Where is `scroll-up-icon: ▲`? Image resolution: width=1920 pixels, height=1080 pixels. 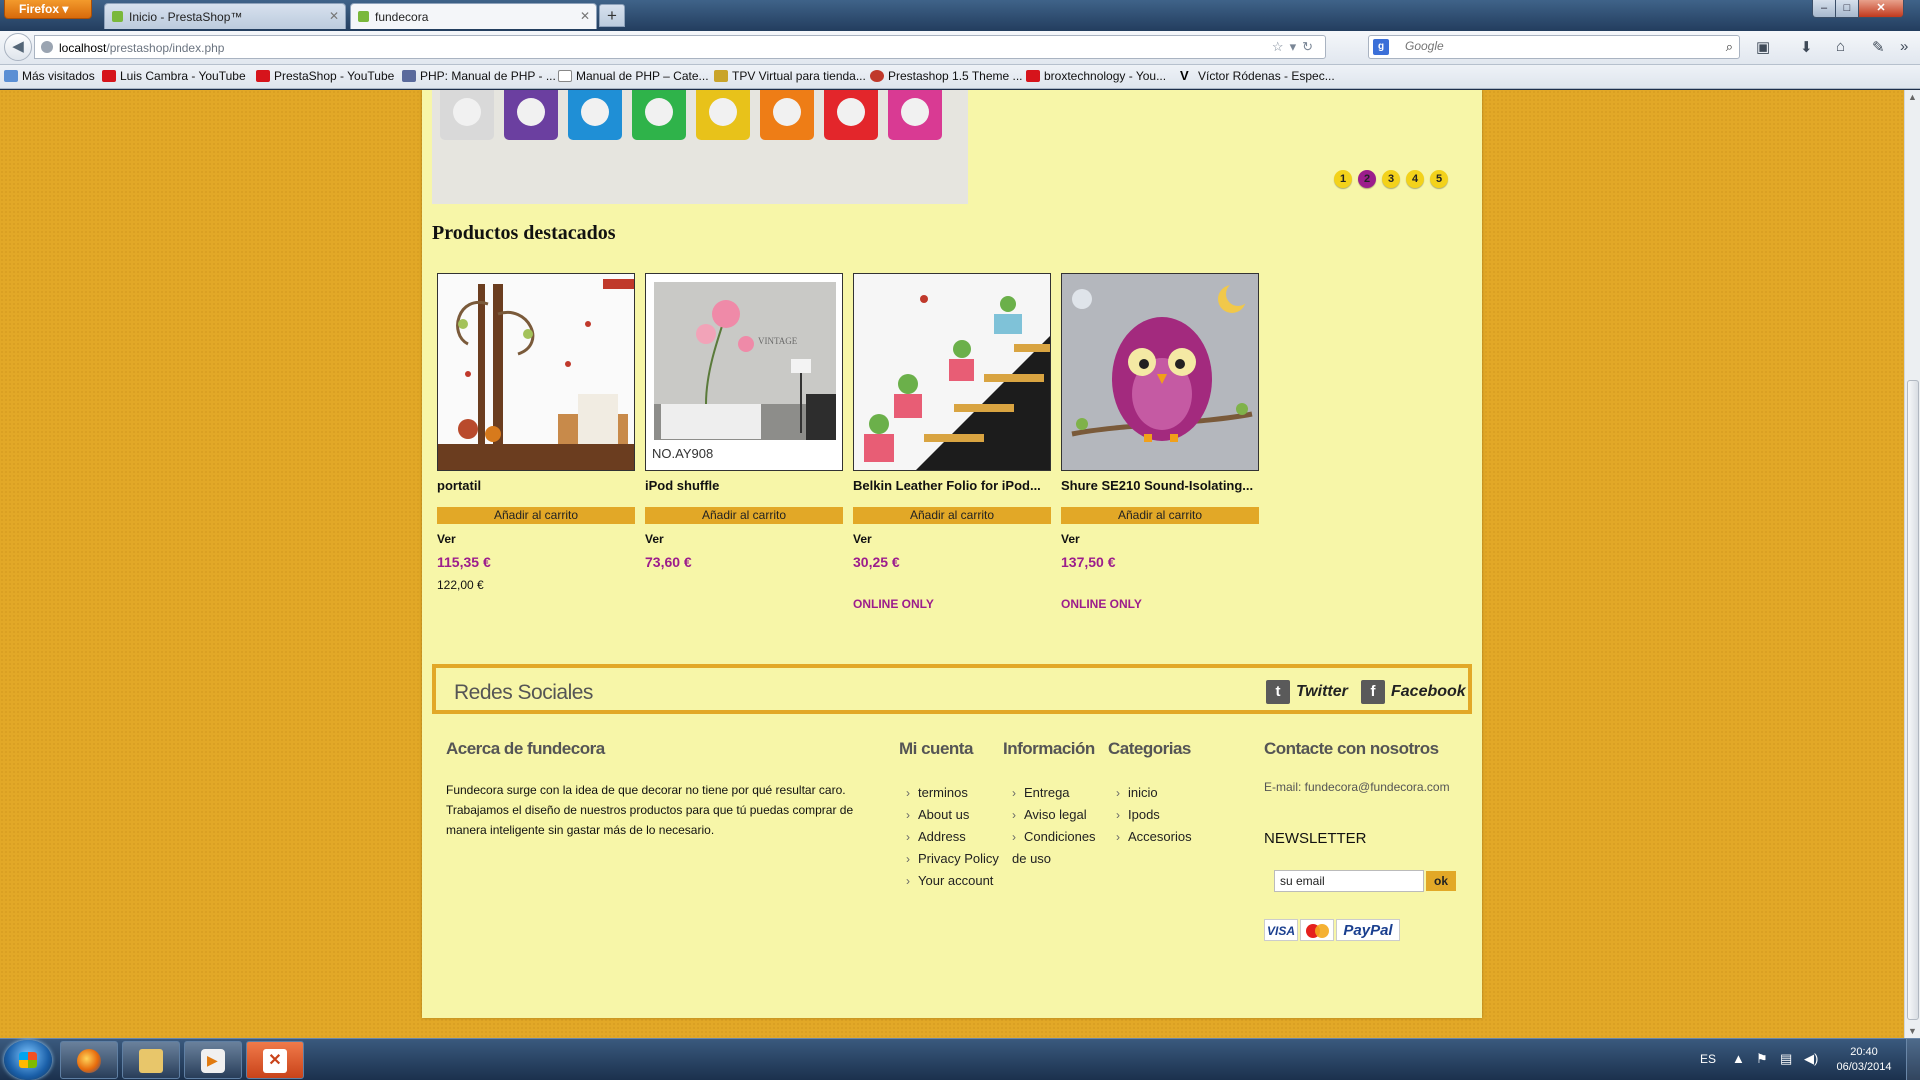
scroll-up-icon: ▲ is located at coordinates (1912, 97).